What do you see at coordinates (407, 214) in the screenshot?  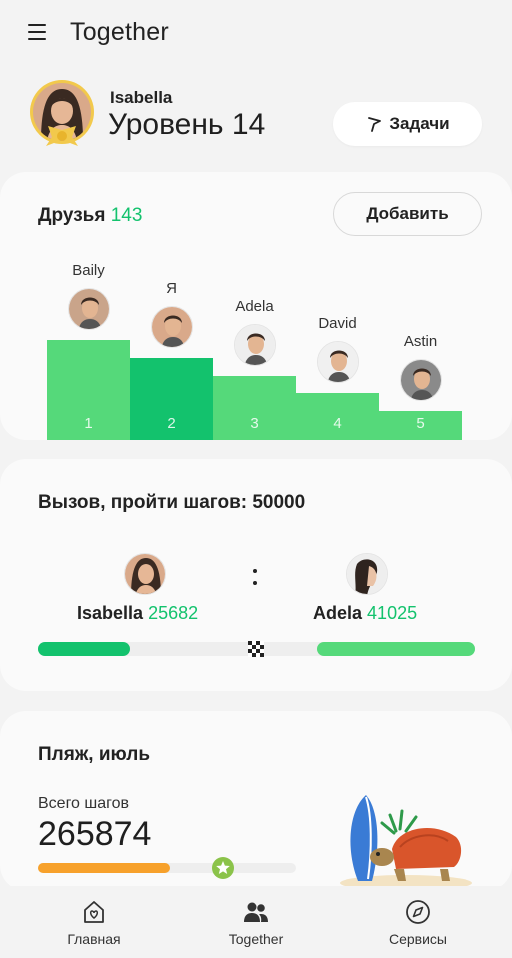 I see `add-friend-button: Добавить` at bounding box center [407, 214].